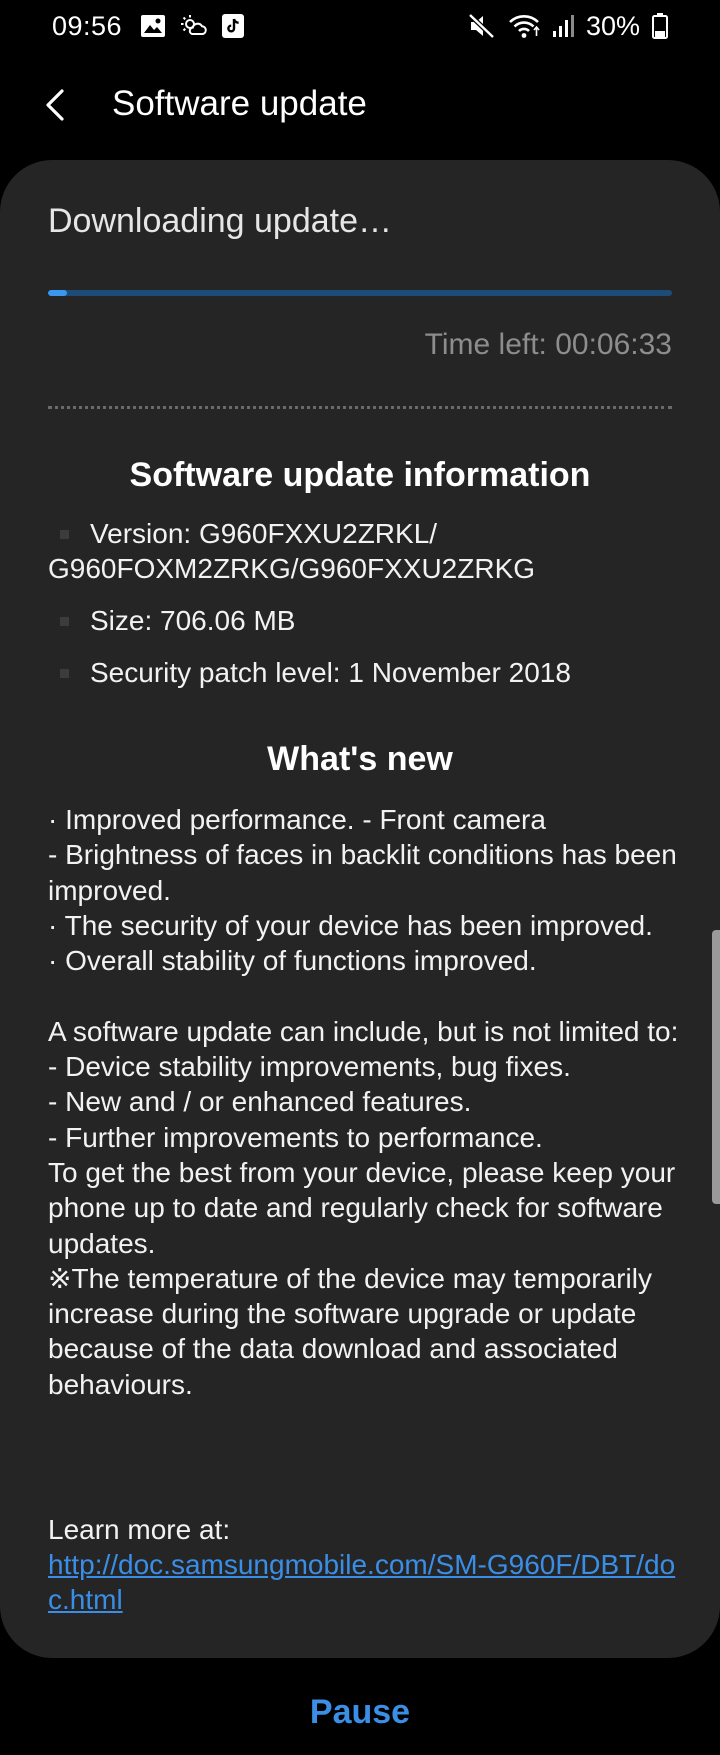 Image resolution: width=720 pixels, height=1755 pixels. I want to click on tiktok-icon, so click(233, 26).